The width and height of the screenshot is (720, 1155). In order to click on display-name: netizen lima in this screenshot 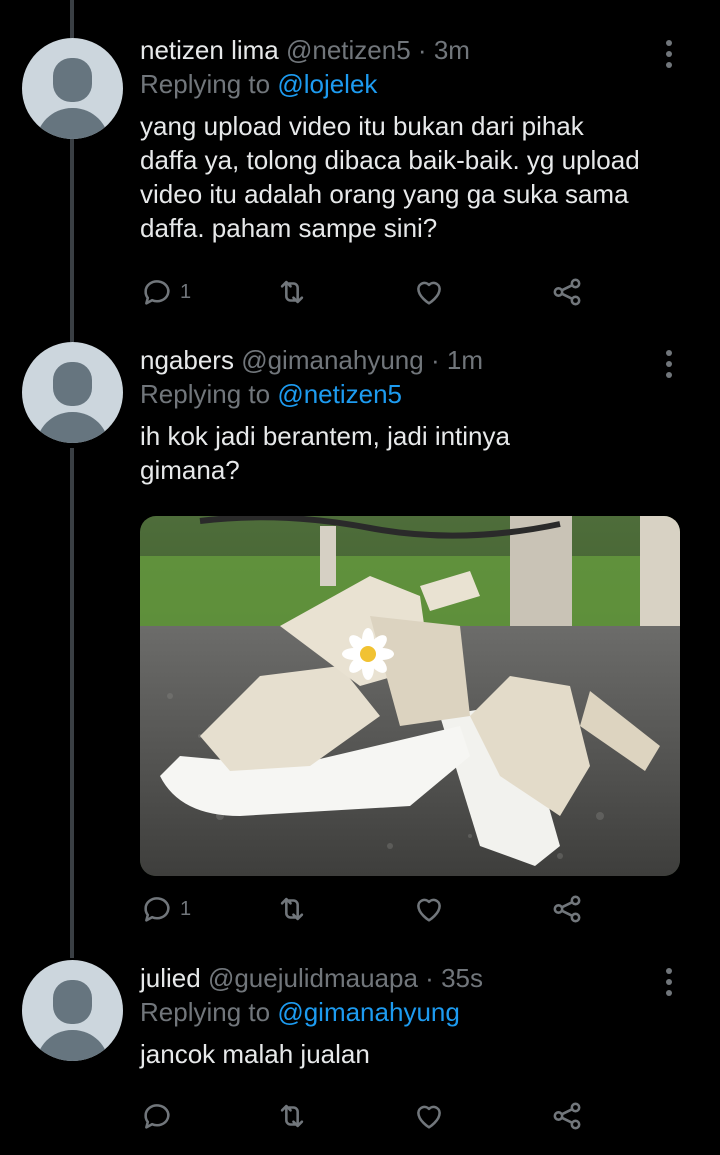, I will do `click(209, 50)`.